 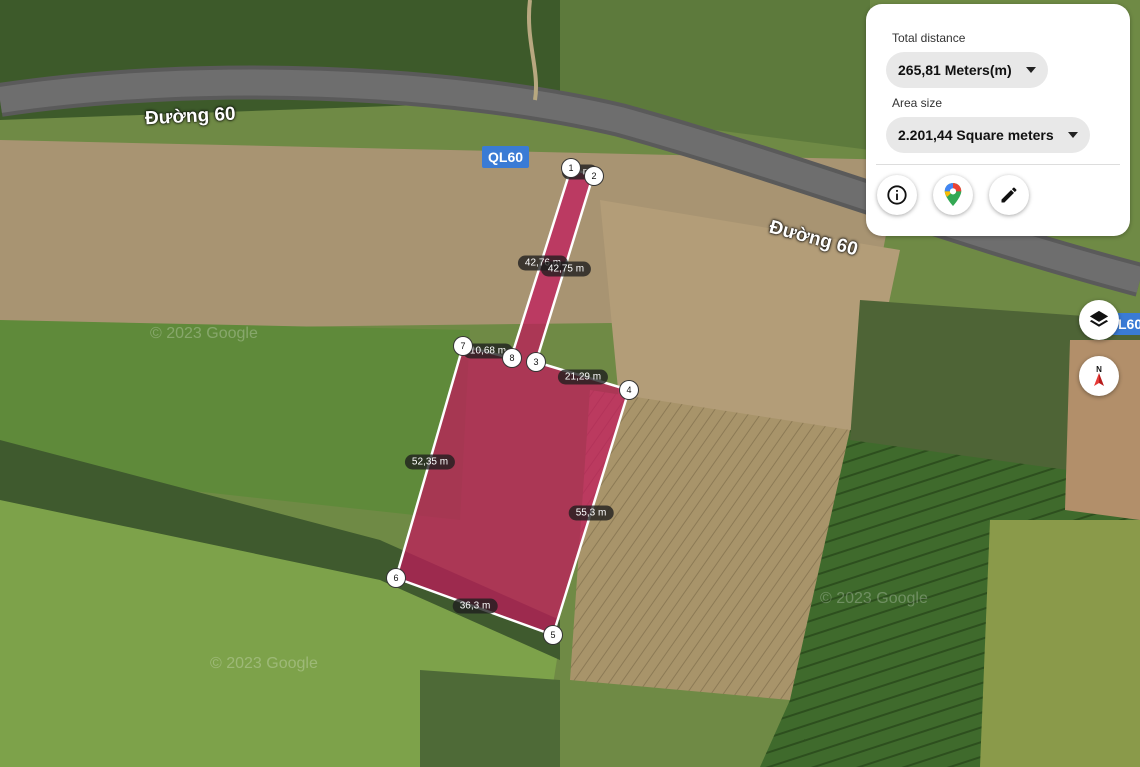 What do you see at coordinates (506, 157) in the screenshot?
I see `route-shield: QL60` at bounding box center [506, 157].